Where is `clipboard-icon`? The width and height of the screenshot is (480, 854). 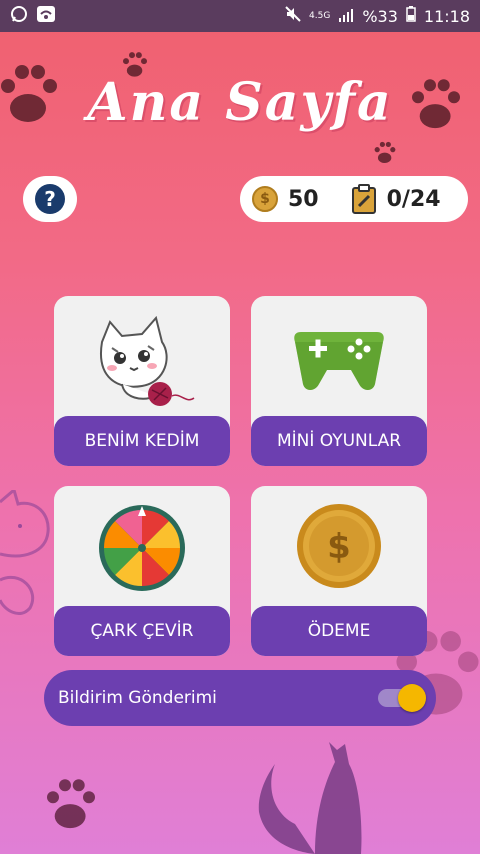
clipboard-icon is located at coordinates (363, 199).